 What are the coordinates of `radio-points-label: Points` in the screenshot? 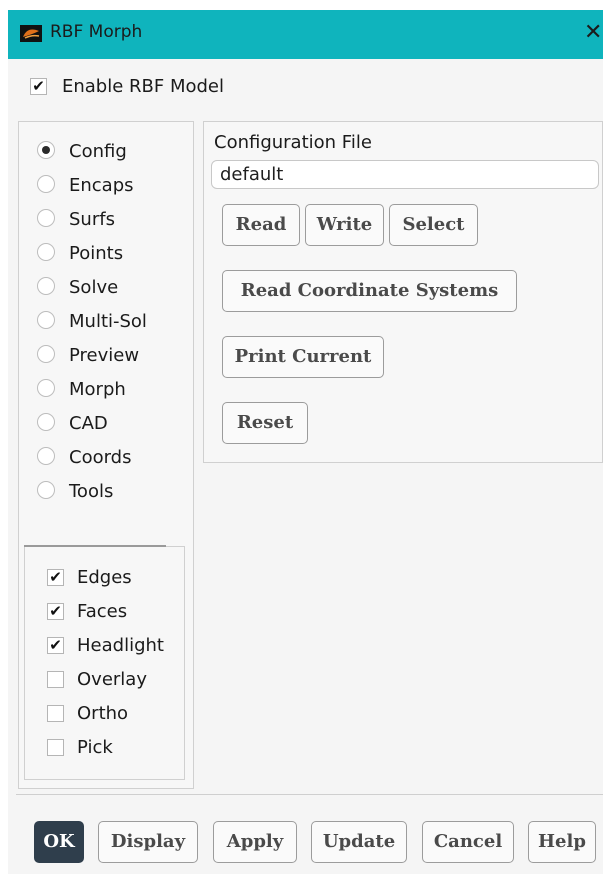 It's located at (96, 253).